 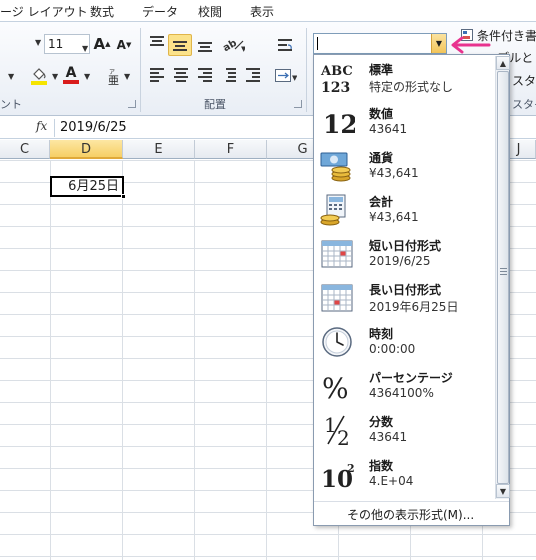 I want to click on phonetic-button: ア 亜, so click(x=115, y=76).